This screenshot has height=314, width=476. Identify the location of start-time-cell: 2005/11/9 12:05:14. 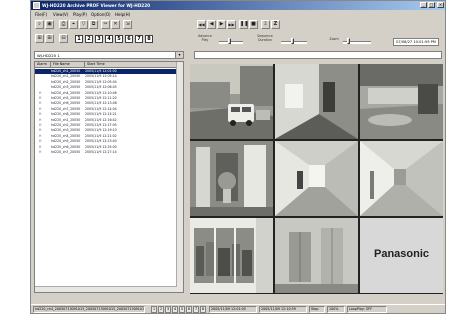
(101, 76).